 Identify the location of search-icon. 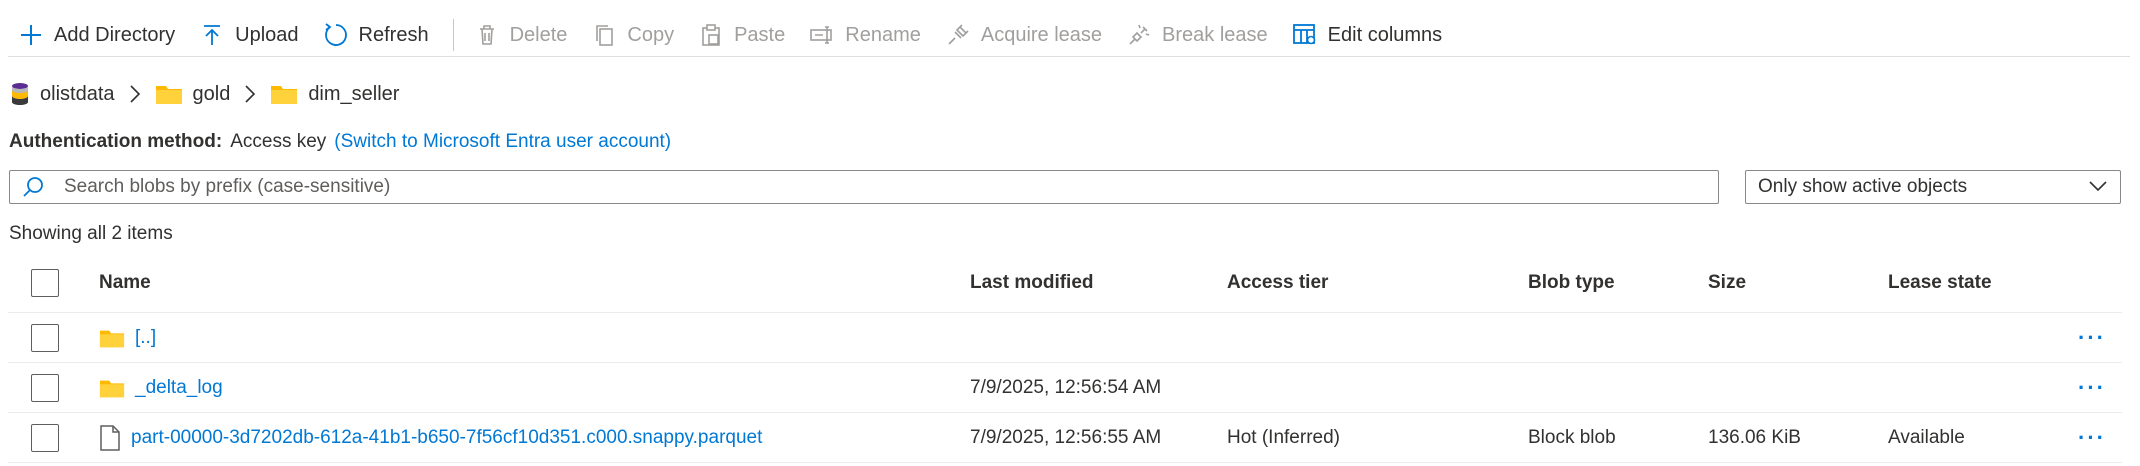
(33, 187).